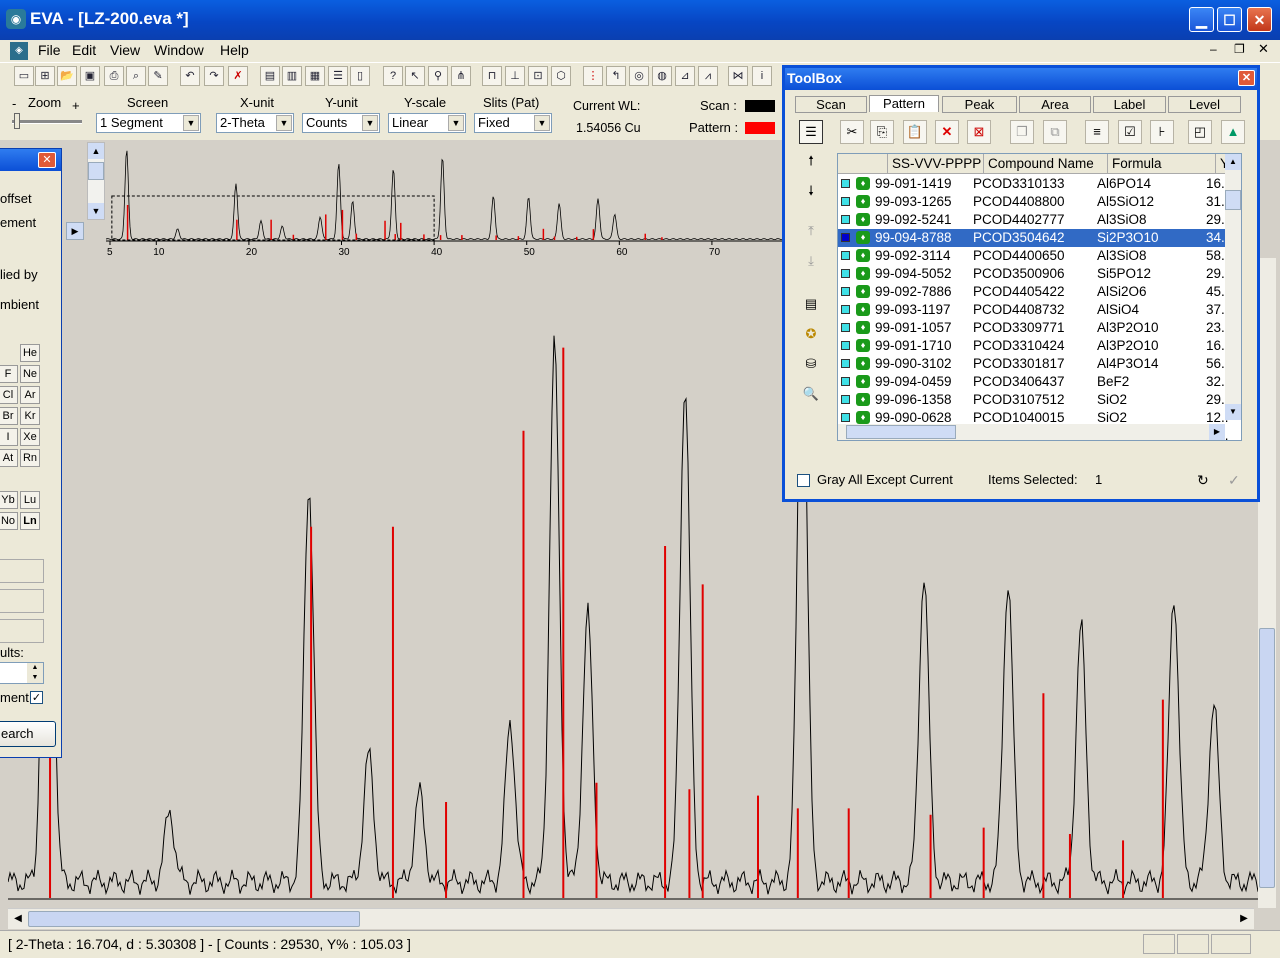  What do you see at coordinates (1033, 346) in the screenshot?
I see `list-item: ♦ 99-091-1710 PCOD3310424 Al3P2O10 16..` at bounding box center [1033, 346].